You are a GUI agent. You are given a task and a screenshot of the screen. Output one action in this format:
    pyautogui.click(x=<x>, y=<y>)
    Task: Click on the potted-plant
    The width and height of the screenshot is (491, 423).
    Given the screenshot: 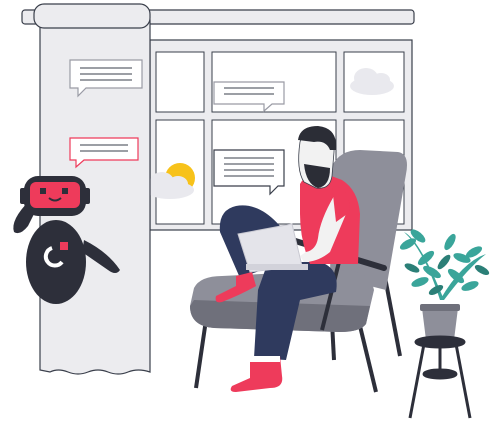 What is the action you would take?
    pyautogui.click(x=444, y=284)
    